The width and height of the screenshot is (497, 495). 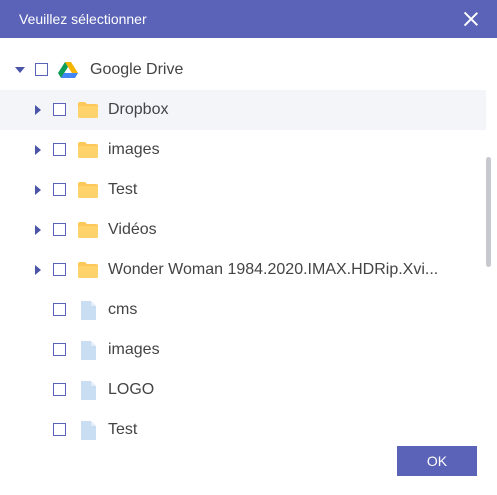 I want to click on item-label: Vidéos, so click(x=132, y=229).